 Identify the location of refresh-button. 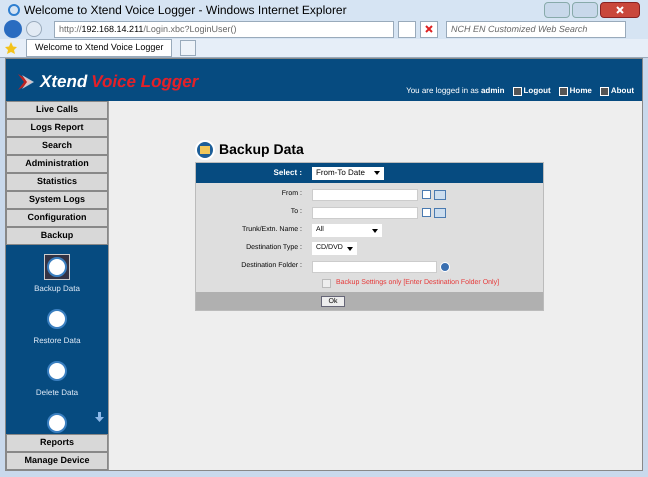
(407, 29).